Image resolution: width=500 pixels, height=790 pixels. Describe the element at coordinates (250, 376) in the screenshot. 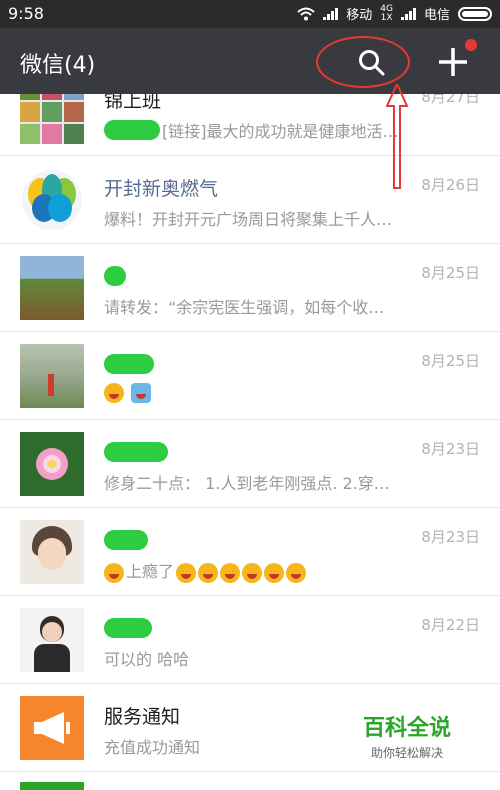

I see `chat-row: 8月25日` at that location.